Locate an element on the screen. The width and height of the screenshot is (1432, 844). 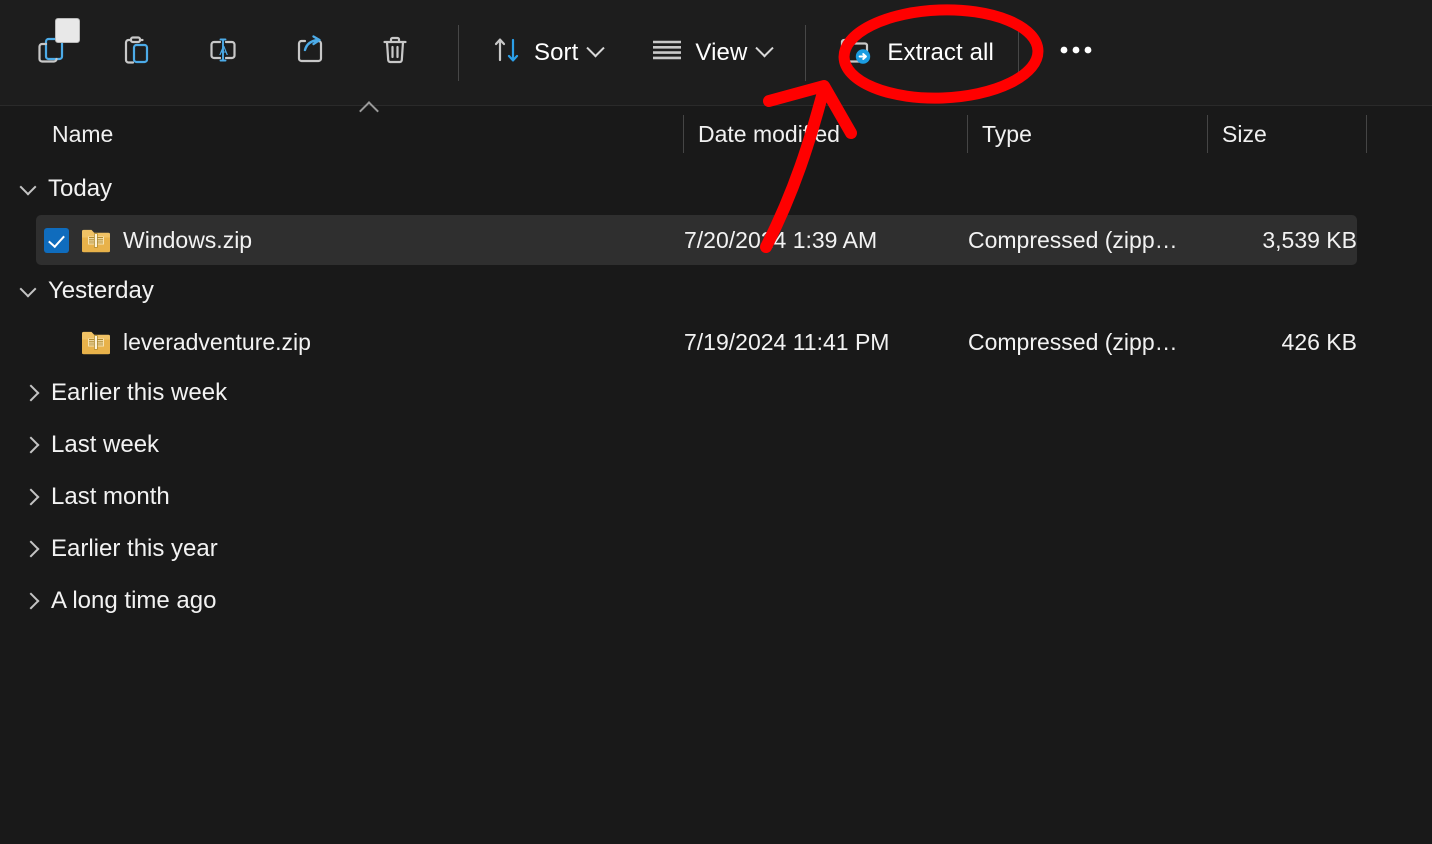
group-header-a-long-time-ago: A long time ago is located at coordinates (716, 601).